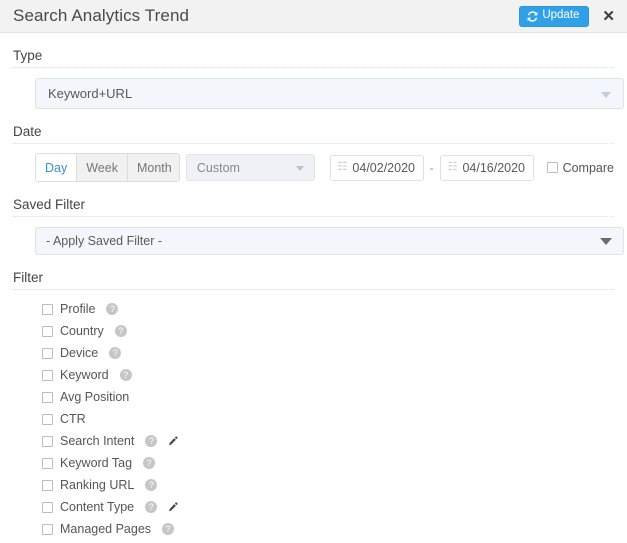 The image size is (627, 543). Describe the element at coordinates (313, 50) in the screenshot. I see `type-section-label: Type` at that location.